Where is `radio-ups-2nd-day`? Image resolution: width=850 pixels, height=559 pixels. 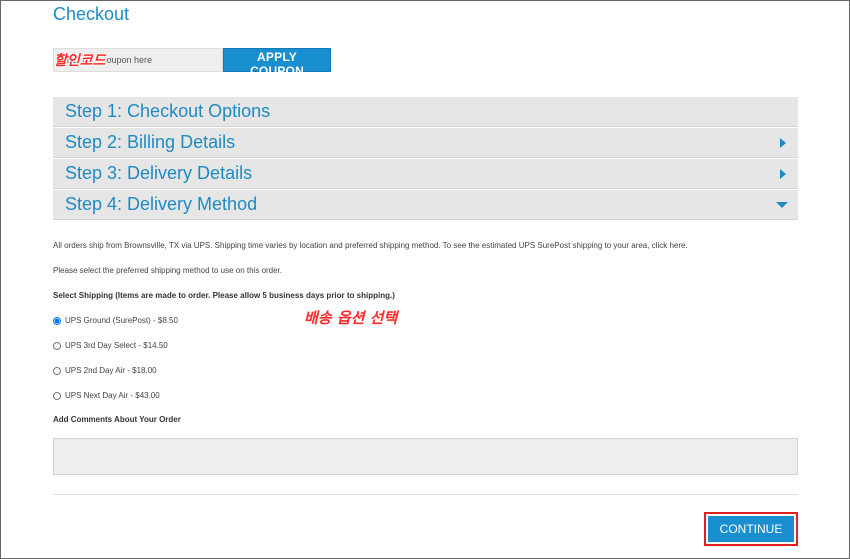
radio-ups-2nd-day is located at coordinates (57, 370).